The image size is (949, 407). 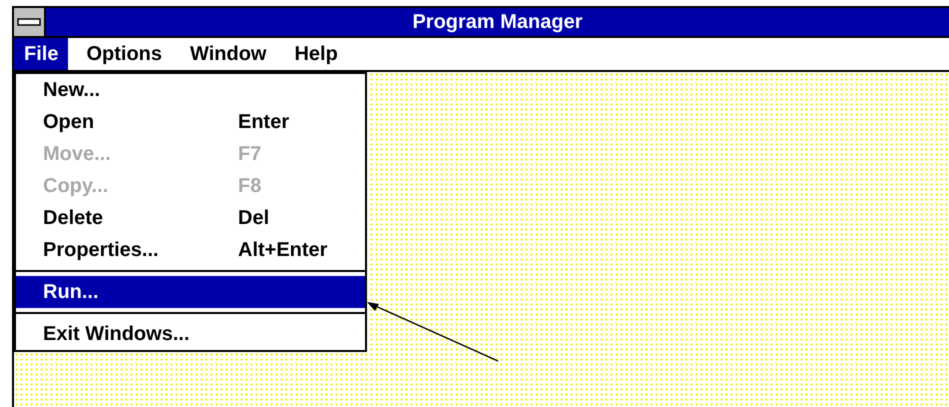 What do you see at coordinates (228, 54) in the screenshot?
I see `menu-bar-item: Window` at bounding box center [228, 54].